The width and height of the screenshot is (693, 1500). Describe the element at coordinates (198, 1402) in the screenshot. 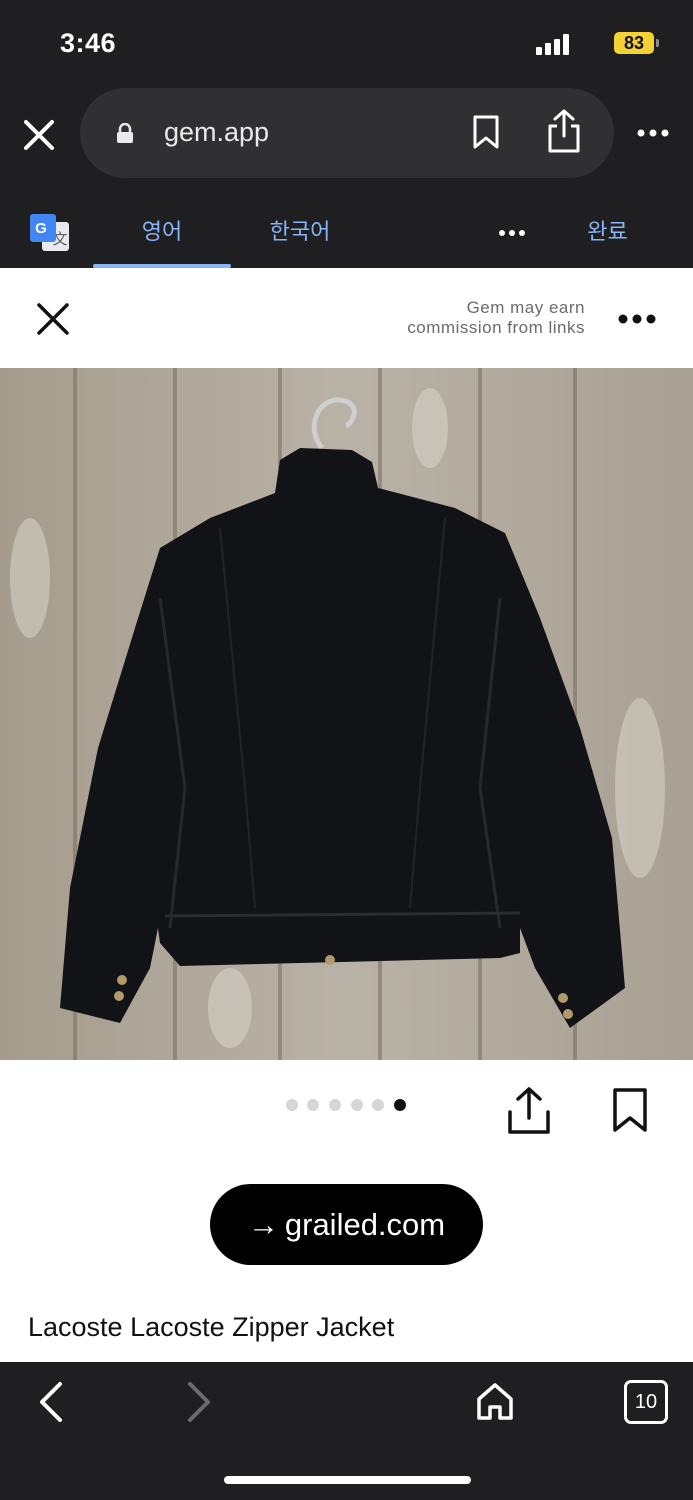

I see `forward-icon` at that location.